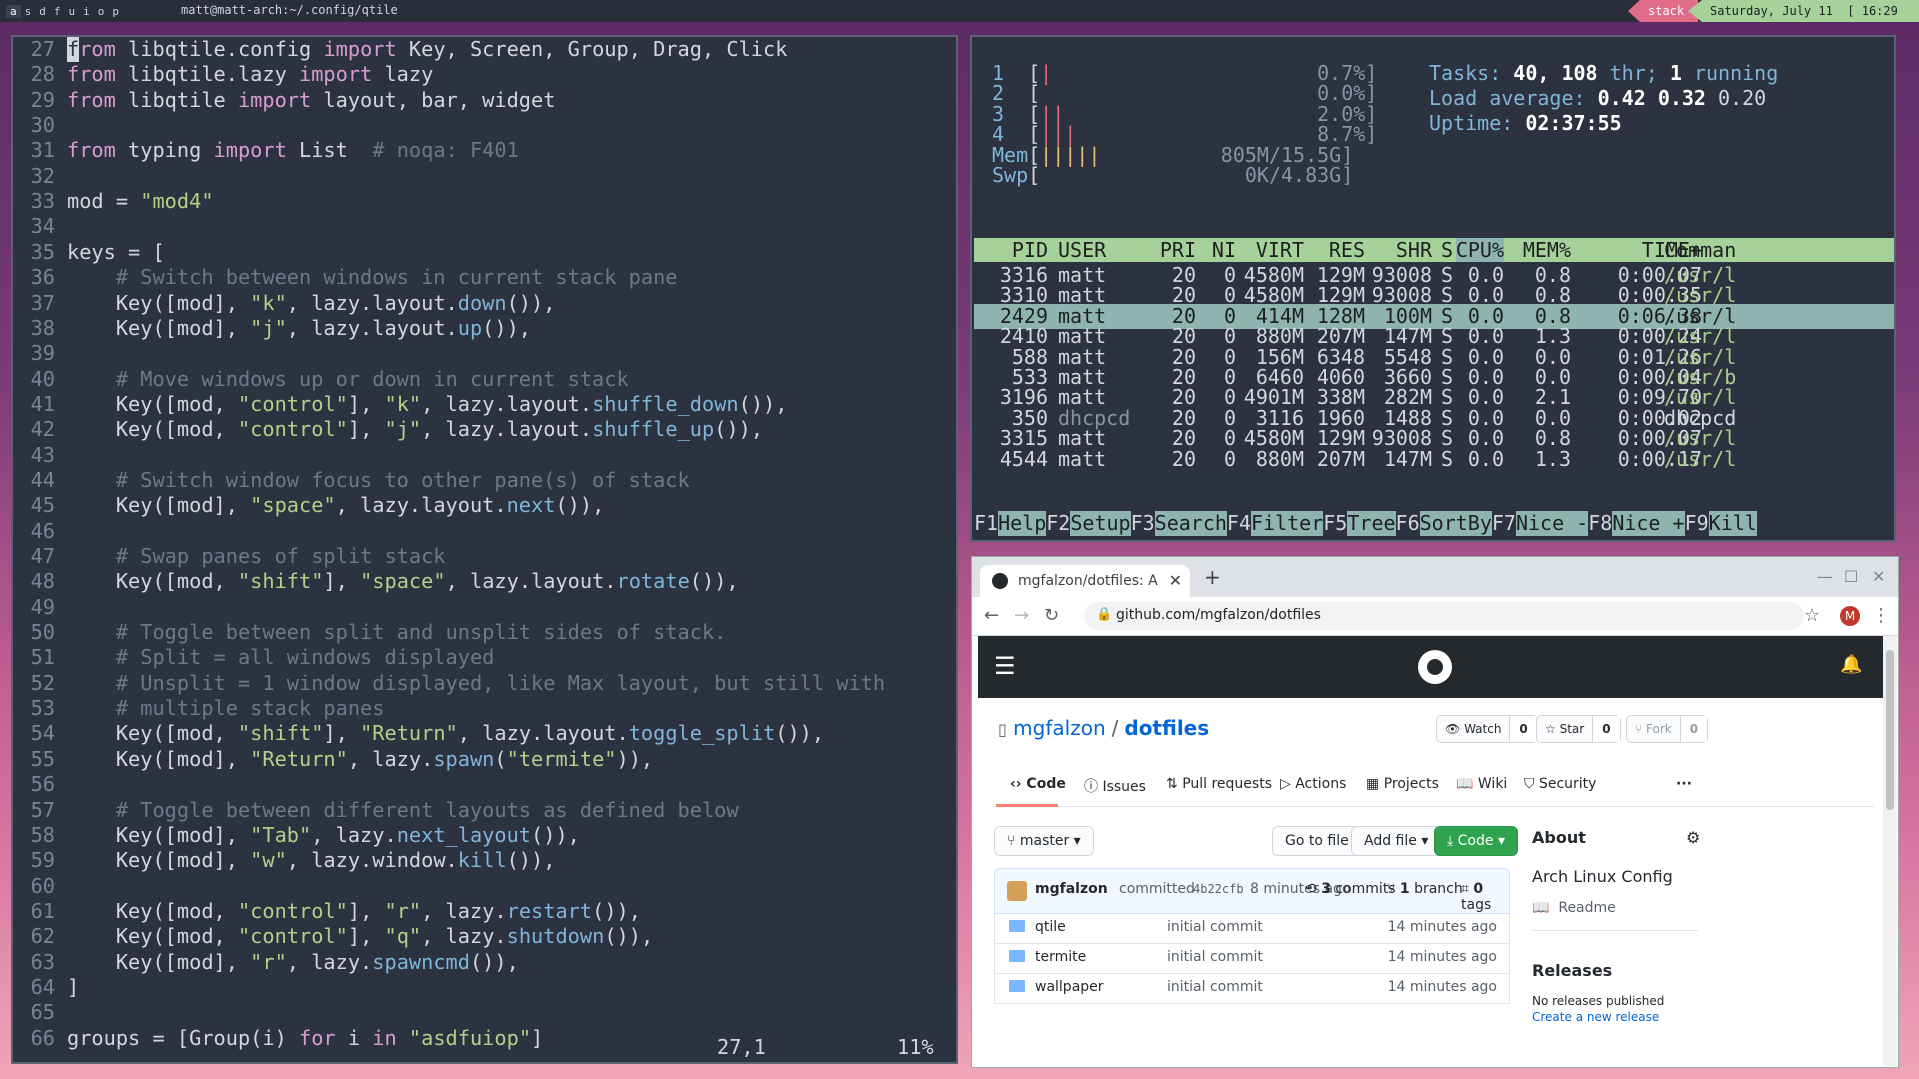  What do you see at coordinates (1618, 908) in the screenshot?
I see `readme-link: 📖 Readme` at bounding box center [1618, 908].